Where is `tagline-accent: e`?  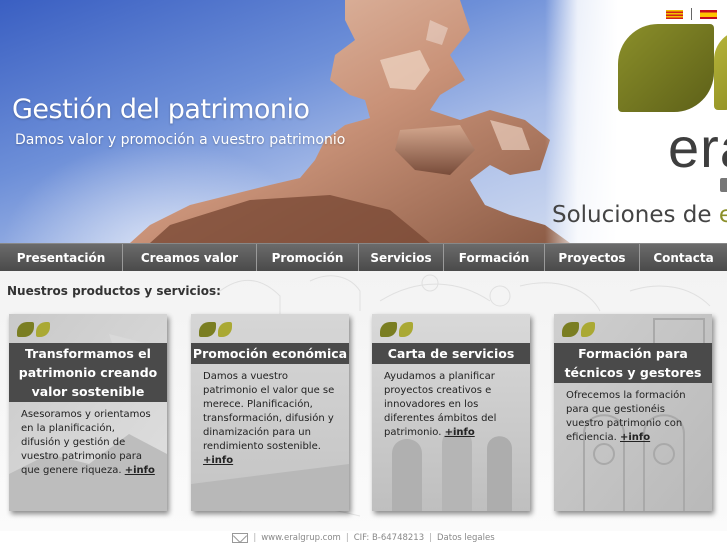
tagline-accent: e is located at coordinates (722, 215).